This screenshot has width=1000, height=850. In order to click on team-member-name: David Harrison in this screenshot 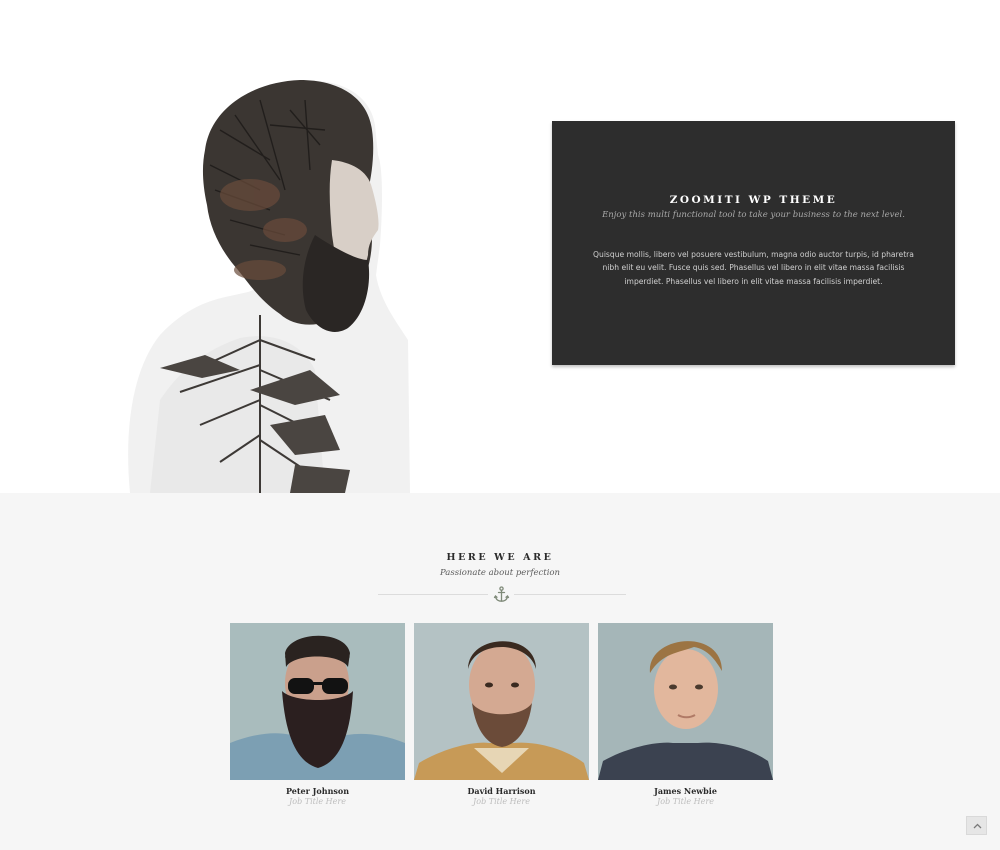, I will do `click(501, 791)`.